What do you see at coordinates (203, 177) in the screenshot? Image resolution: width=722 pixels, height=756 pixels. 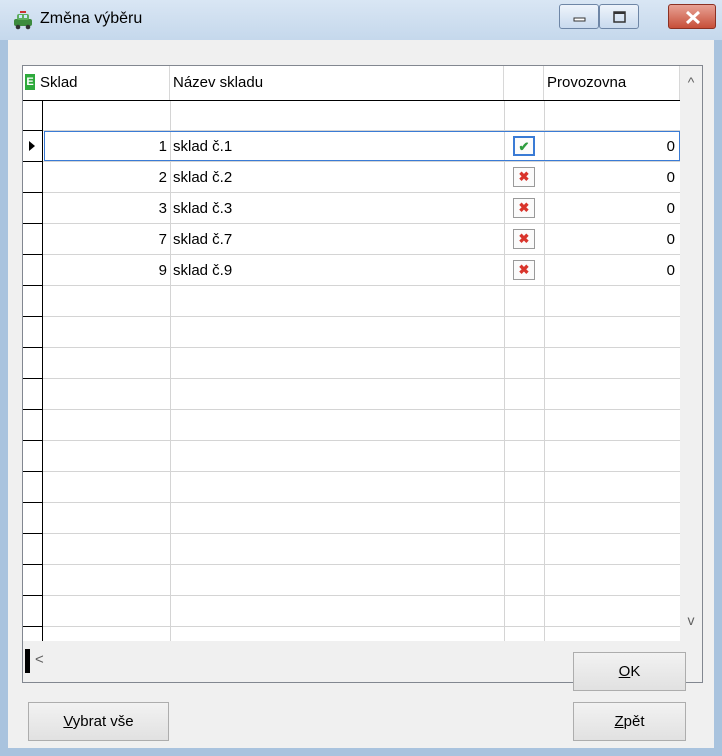 I see `cell-nazev: sklad č.2` at bounding box center [203, 177].